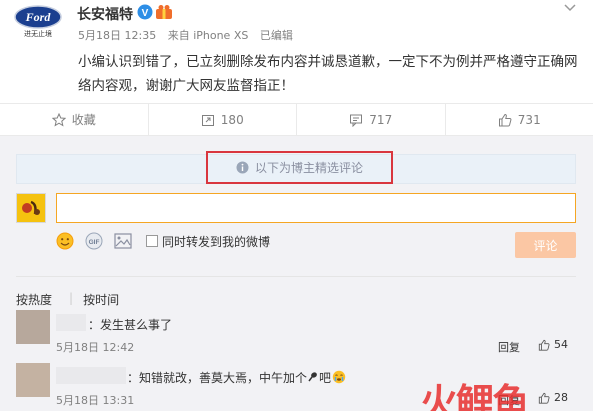 Image resolution: width=593 pixels, height=411 pixels. Describe the element at coordinates (58, 119) in the screenshot. I see `star-icon` at that location.